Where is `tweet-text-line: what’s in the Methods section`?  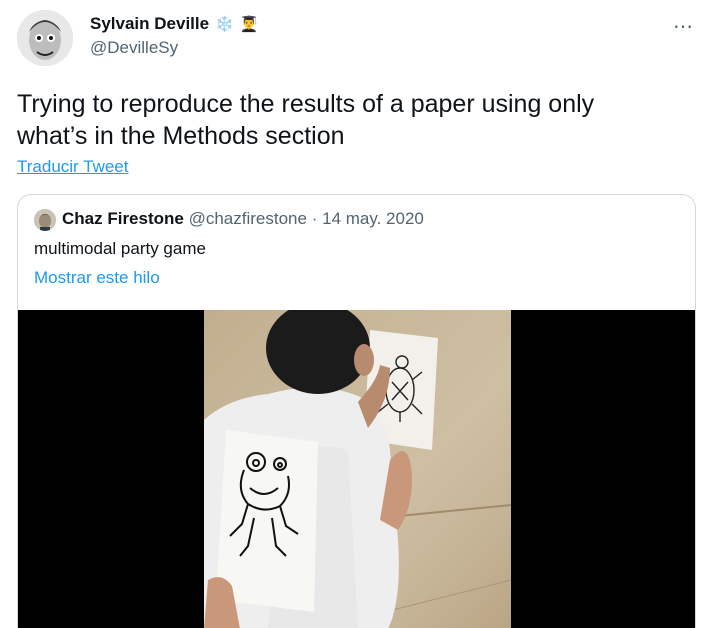 tweet-text-line: what’s in the Methods section is located at coordinates (181, 136).